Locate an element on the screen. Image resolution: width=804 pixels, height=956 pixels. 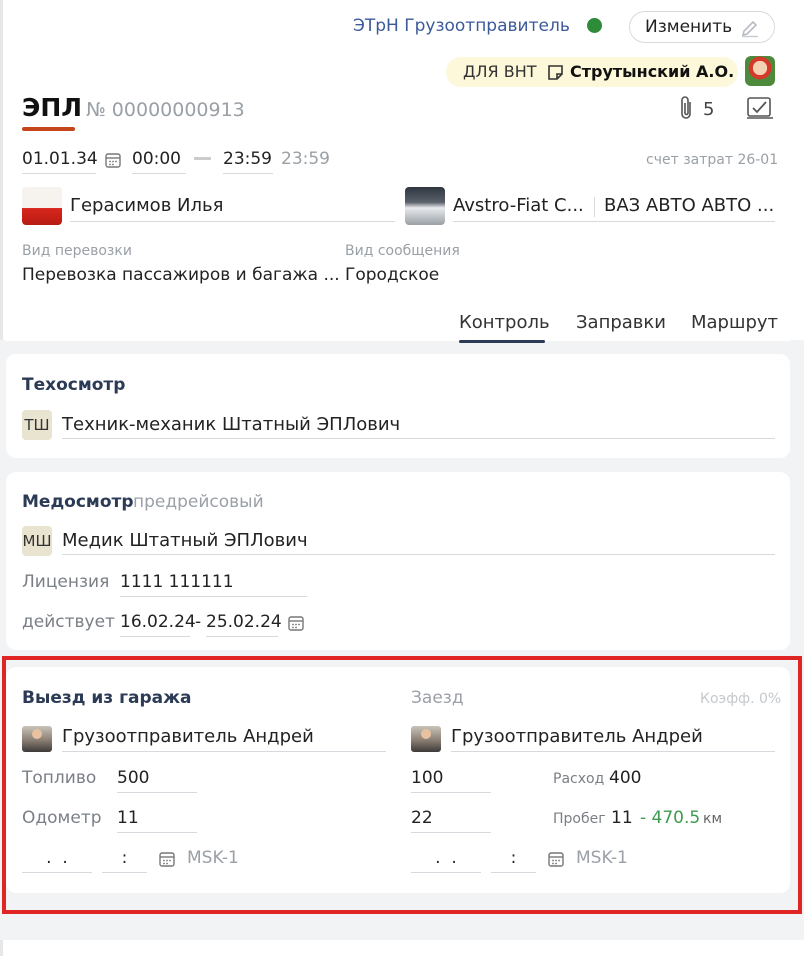
arrival-person-name: Грузоотправитель Андрей is located at coordinates (577, 736).